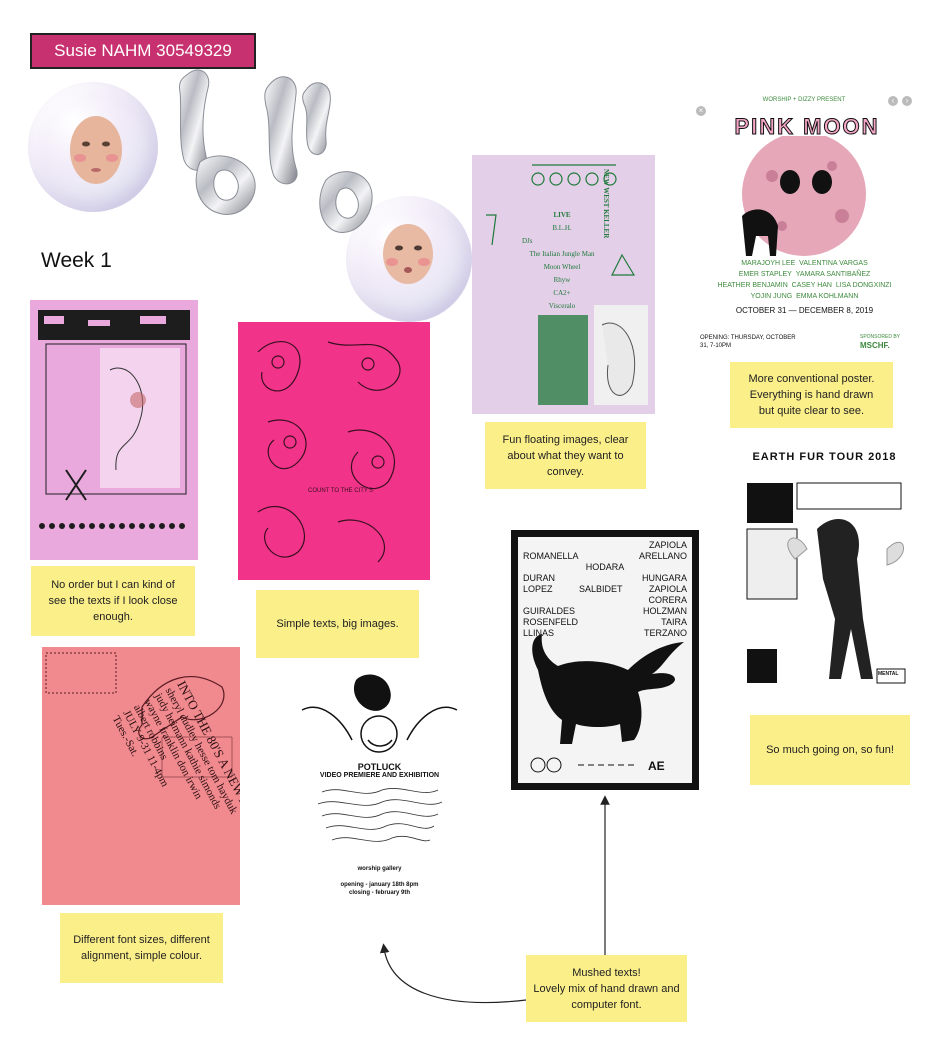 The width and height of the screenshot is (945, 1048). Describe the element at coordinates (664, 611) in the screenshot. I see `name-item: HOLZMAN` at that location.